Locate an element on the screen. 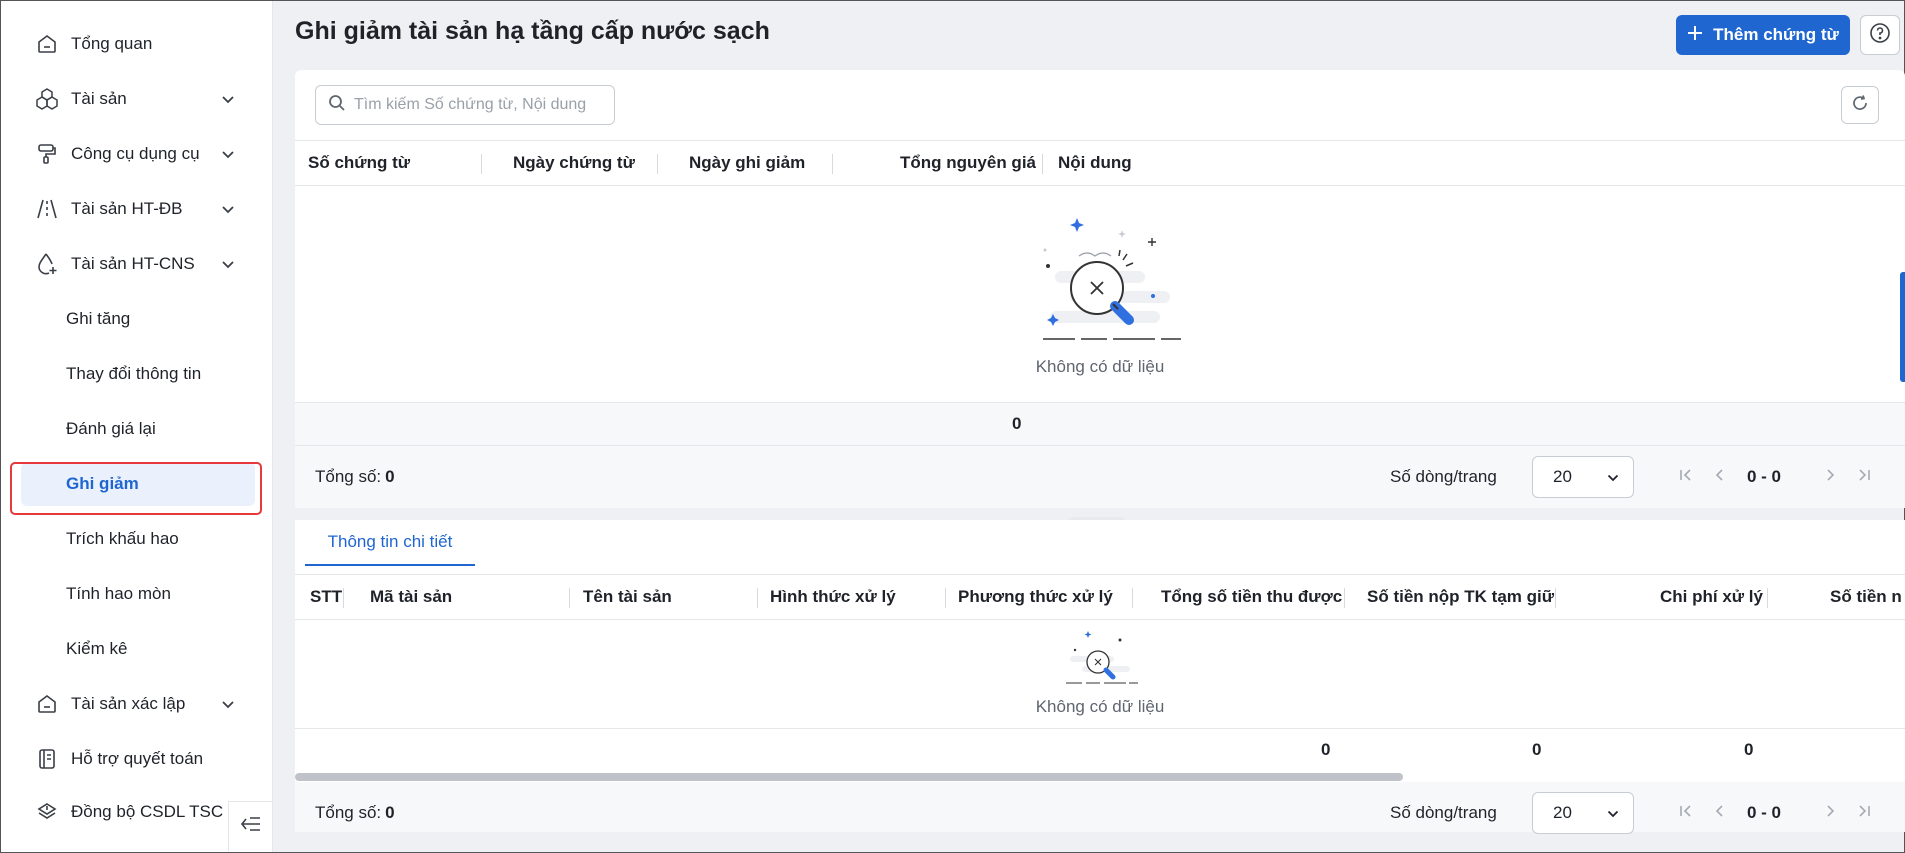  search-icon is located at coordinates (337, 105).